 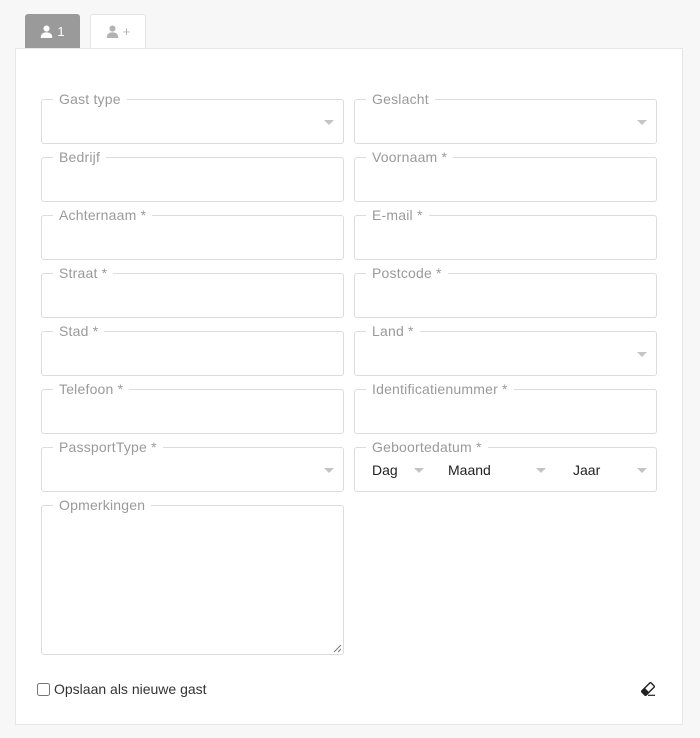 I want to click on company-field: Bedrijf, so click(x=192, y=175).